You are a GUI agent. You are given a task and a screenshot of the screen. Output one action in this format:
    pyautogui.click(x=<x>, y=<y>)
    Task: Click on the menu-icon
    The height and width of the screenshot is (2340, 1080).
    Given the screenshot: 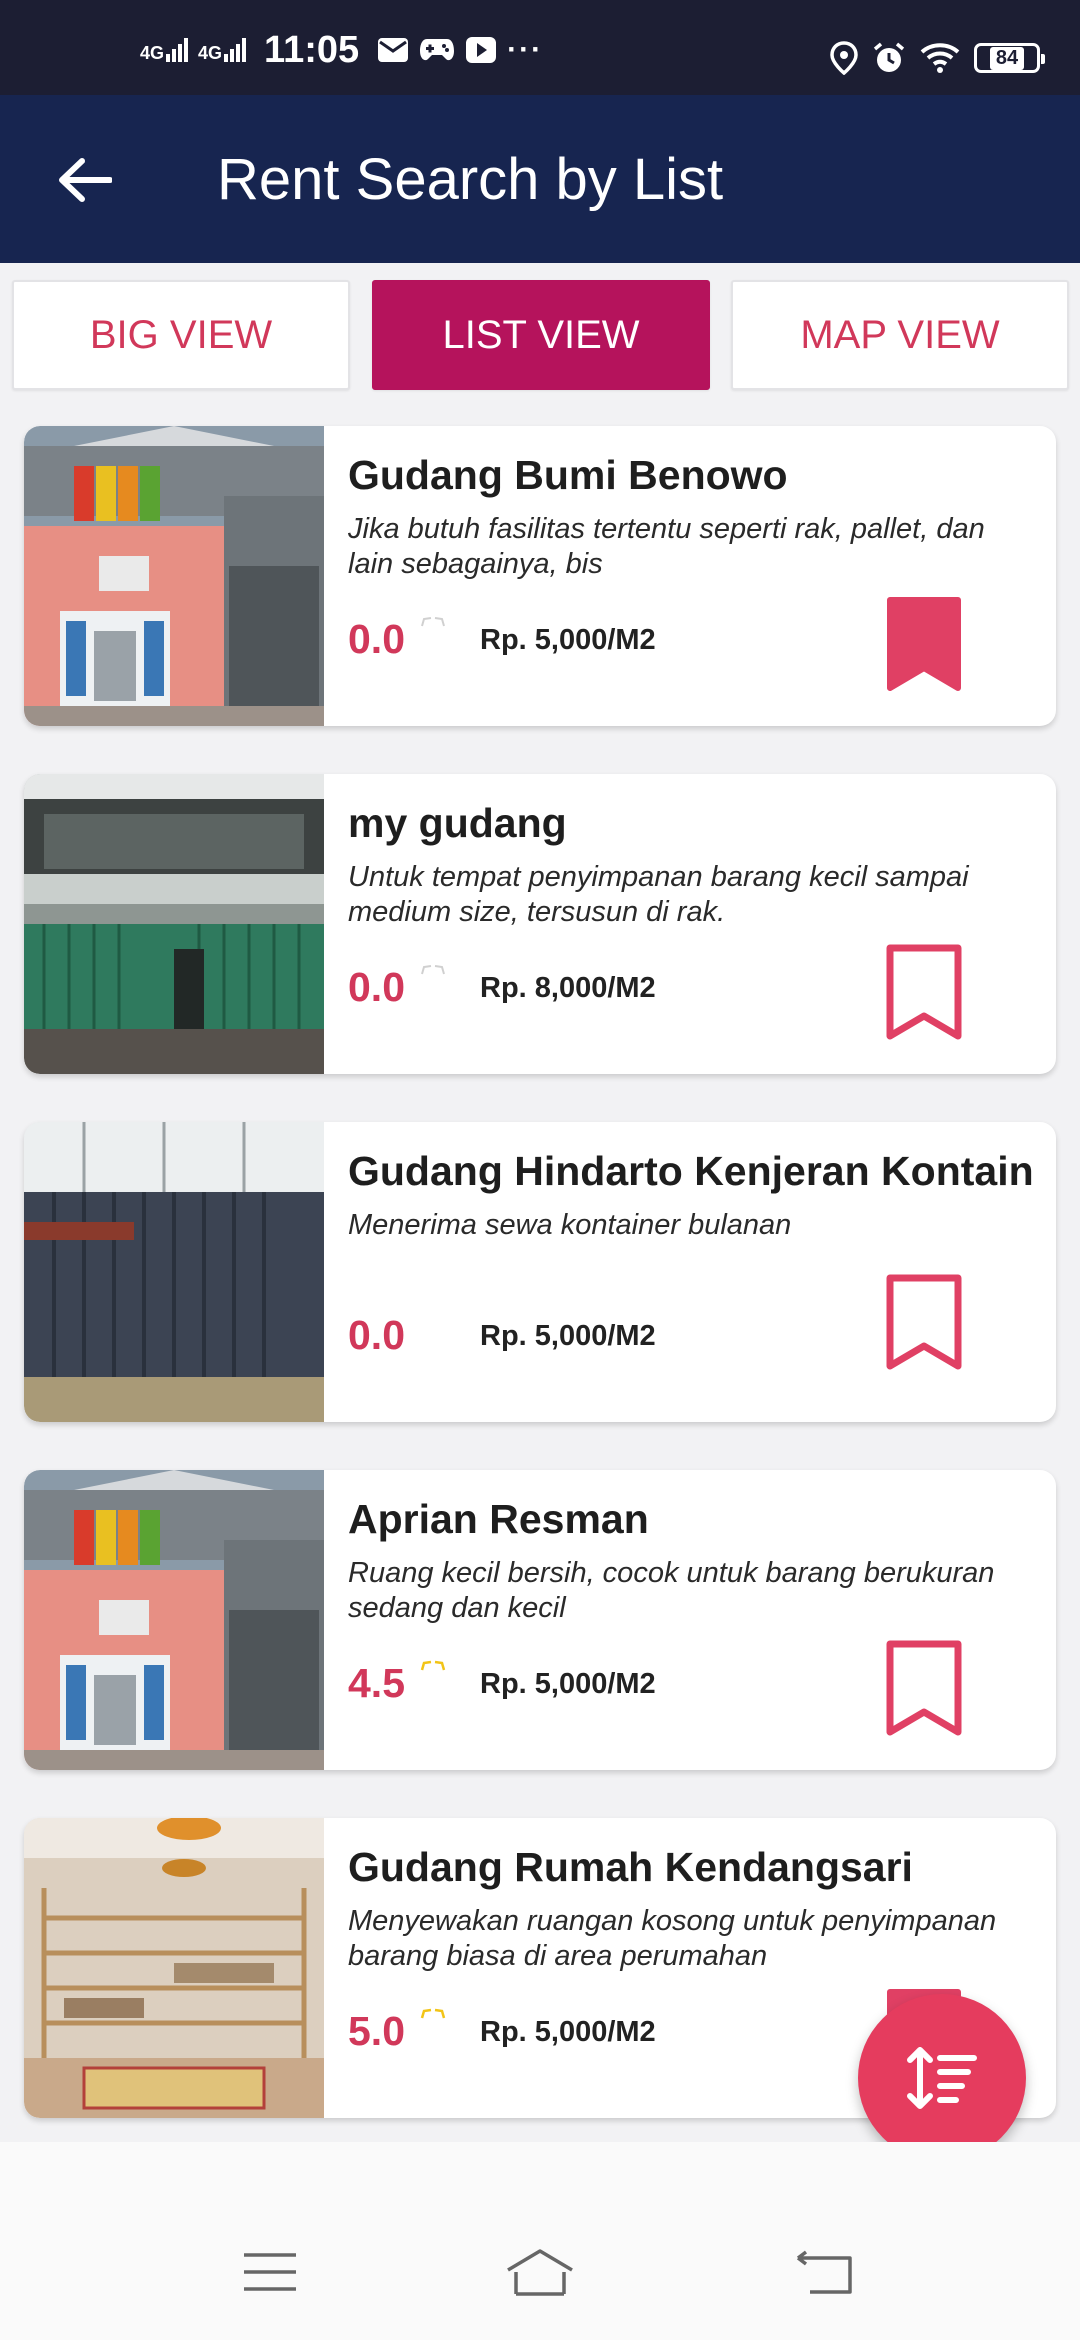 What is the action you would take?
    pyautogui.click(x=270, y=2272)
    